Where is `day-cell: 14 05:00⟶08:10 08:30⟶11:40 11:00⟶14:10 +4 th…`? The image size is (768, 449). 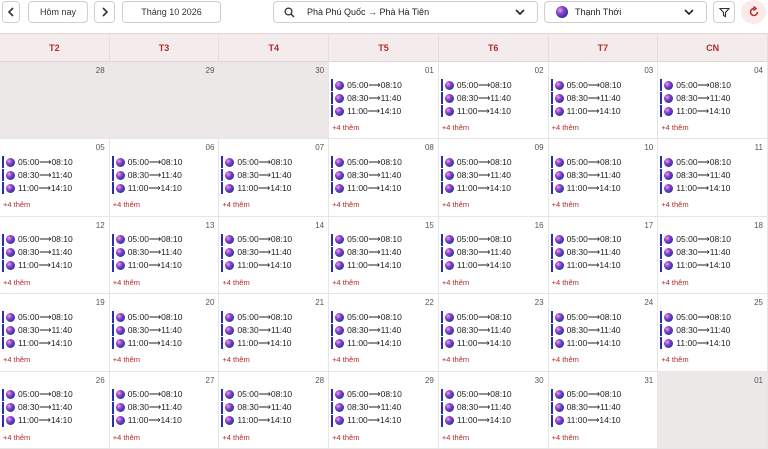
day-cell: 14 05:00⟶08:10 08:30⟶11:40 11:00⟶14:10 +4 th… is located at coordinates (274, 255).